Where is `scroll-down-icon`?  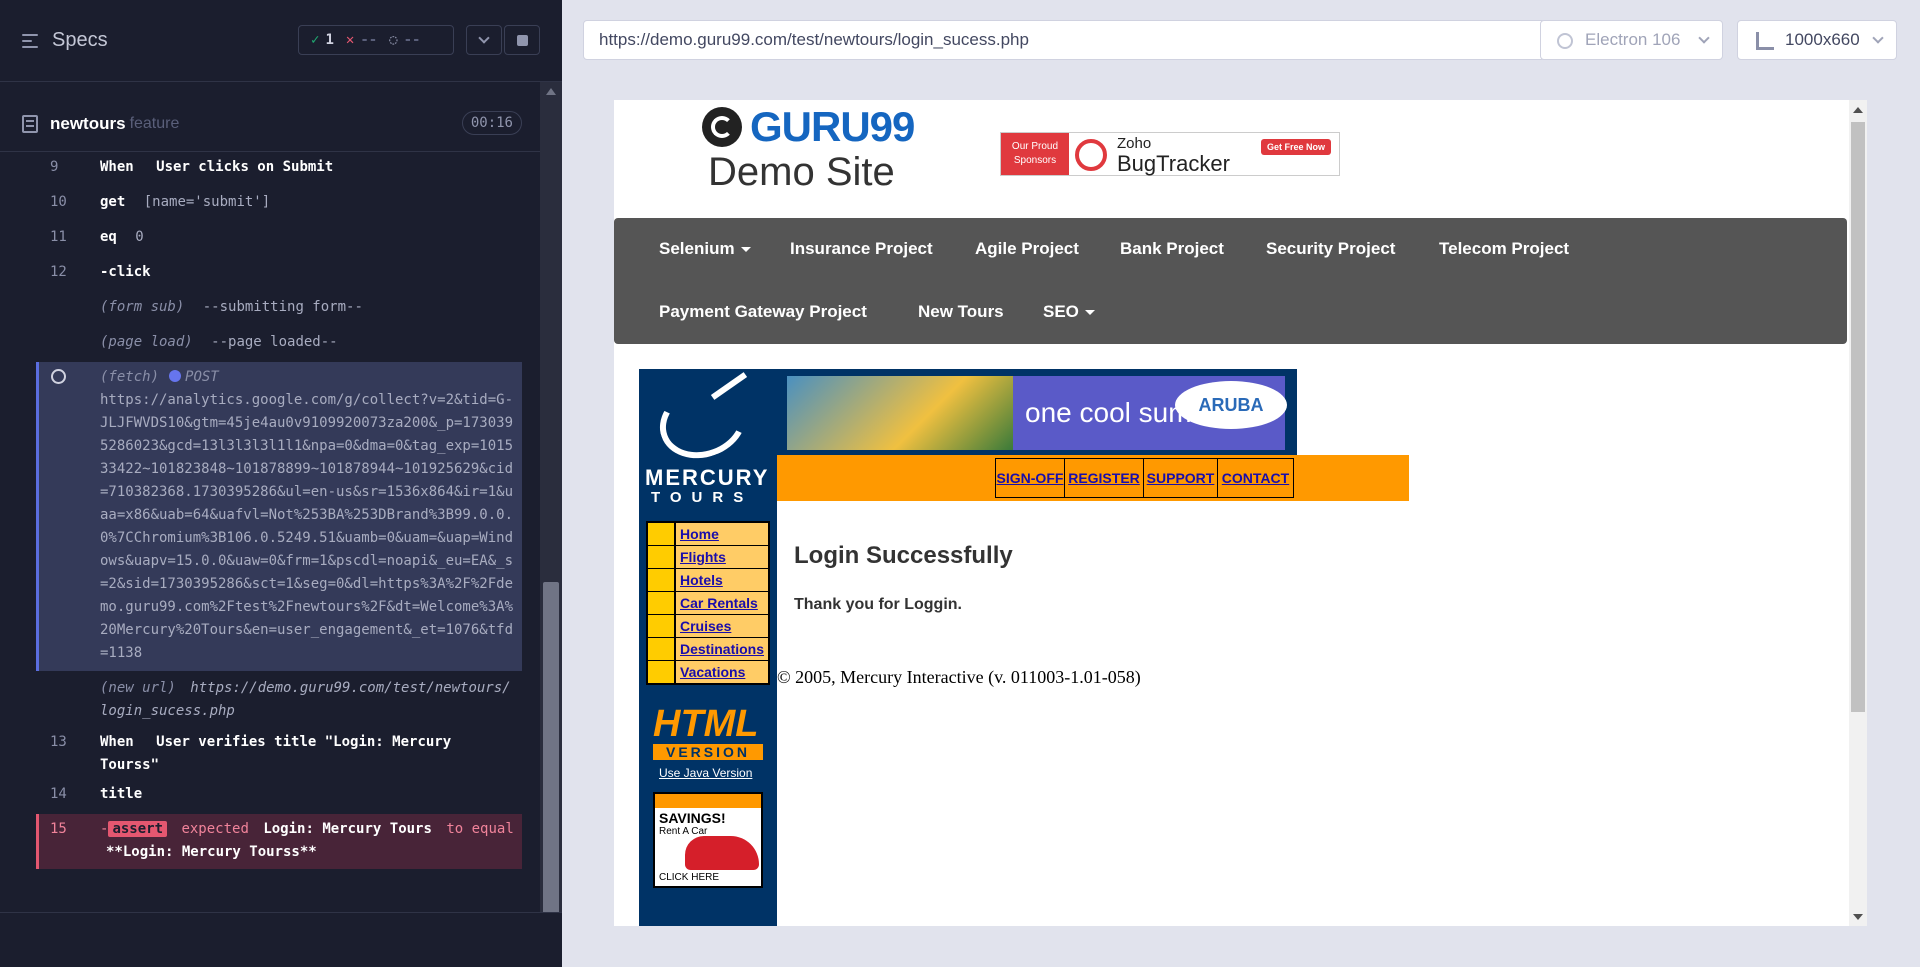 scroll-down-icon is located at coordinates (1858, 917).